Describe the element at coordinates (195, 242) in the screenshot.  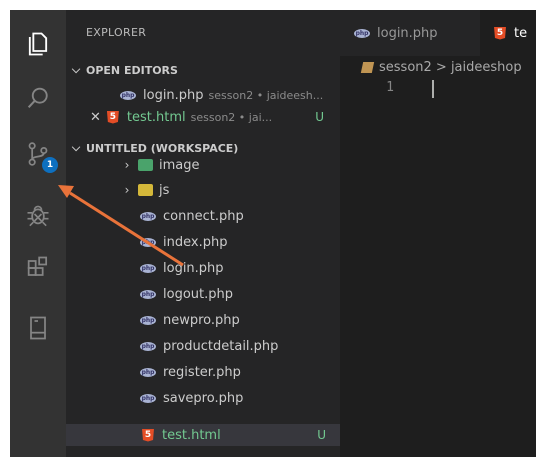
I see `file-name: index.php` at that location.